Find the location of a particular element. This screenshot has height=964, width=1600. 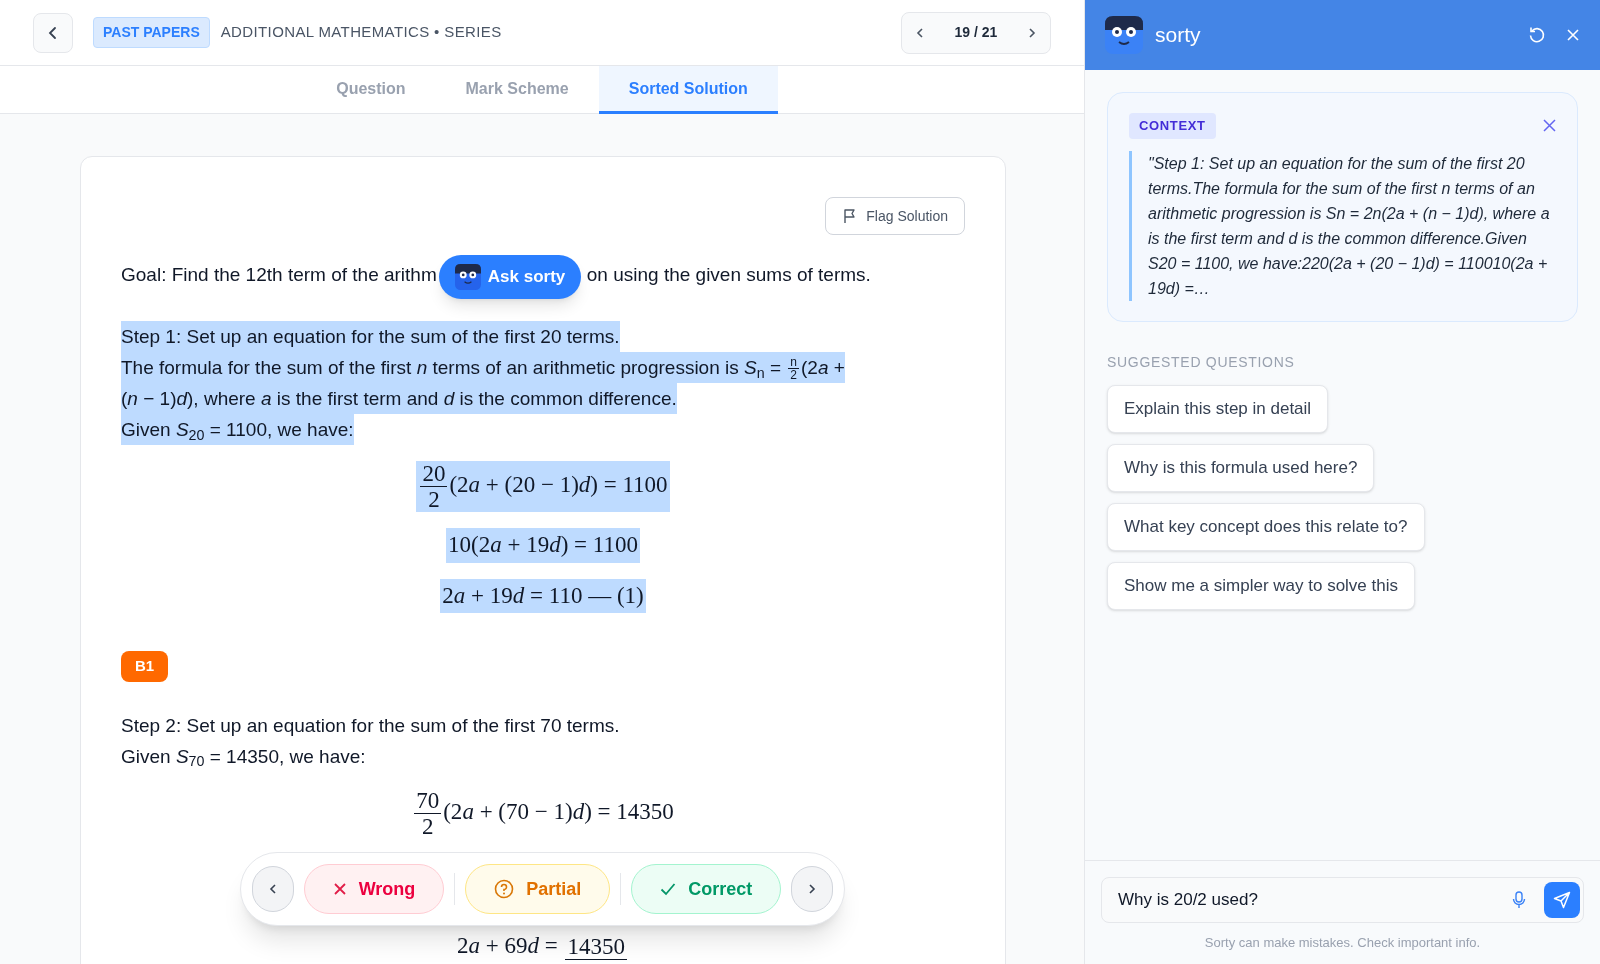

back-button is located at coordinates (53, 32).